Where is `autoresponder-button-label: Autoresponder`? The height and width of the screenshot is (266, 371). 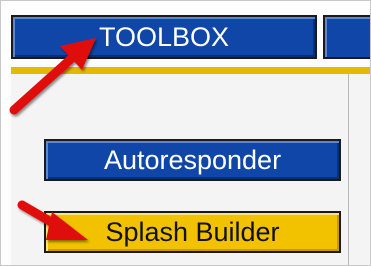 autoresponder-button-label: Autoresponder is located at coordinates (192, 160).